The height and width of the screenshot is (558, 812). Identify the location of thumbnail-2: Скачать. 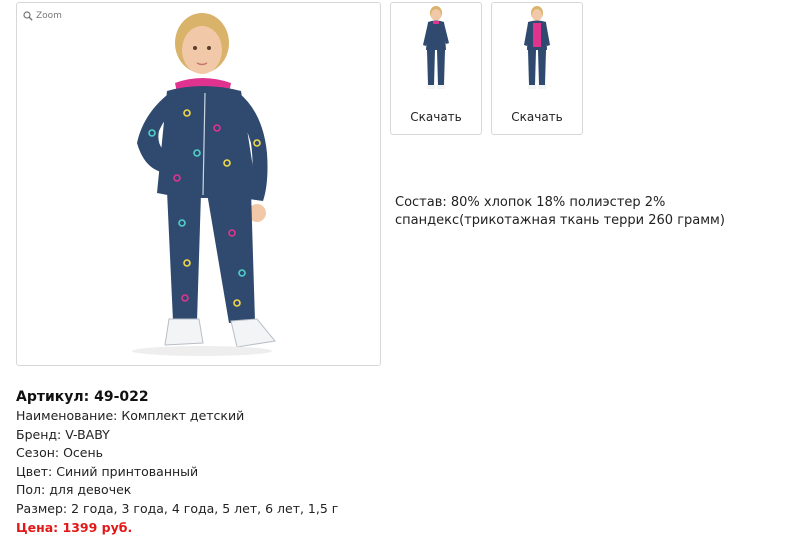
(537, 68).